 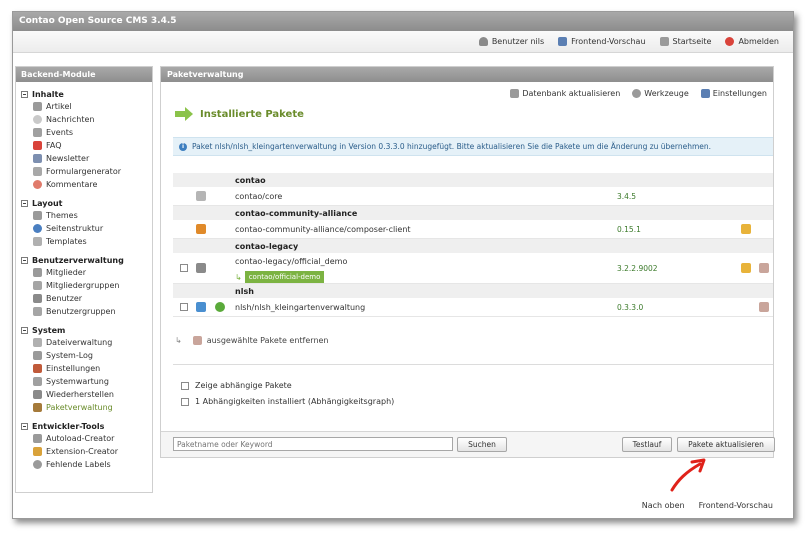 I want to click on home-icon, so click(x=664, y=41).